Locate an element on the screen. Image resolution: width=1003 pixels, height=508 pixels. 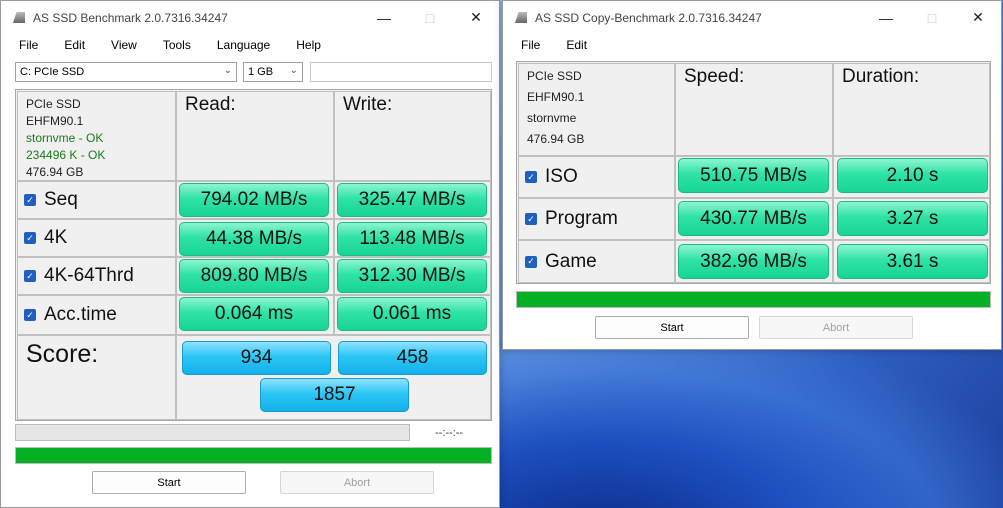
test-progress-bar is located at coordinates (212, 432).